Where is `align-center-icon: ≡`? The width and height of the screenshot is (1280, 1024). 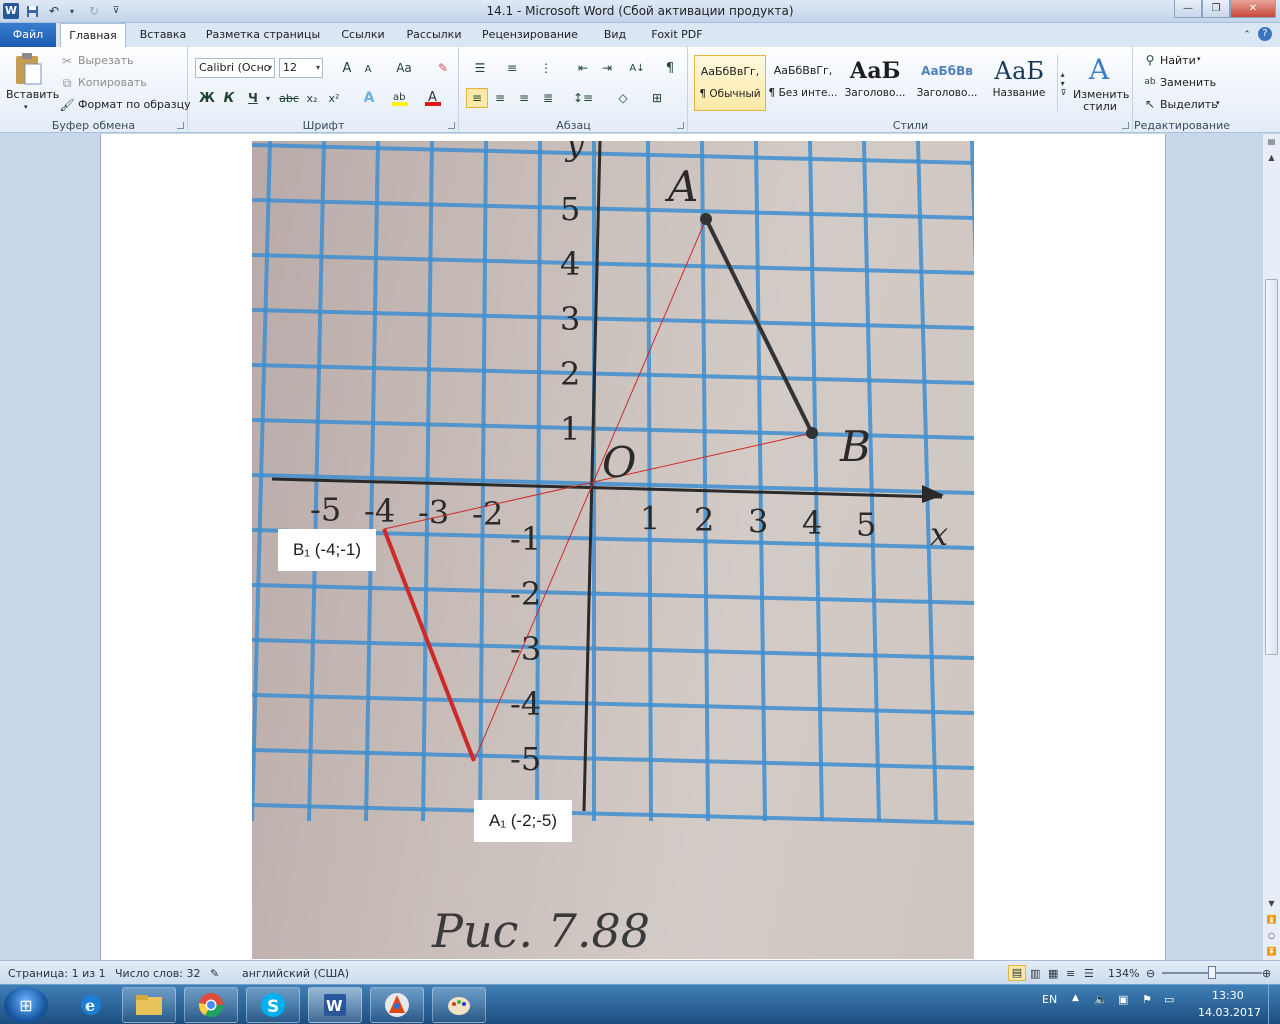 align-center-icon: ≡ is located at coordinates (500, 98).